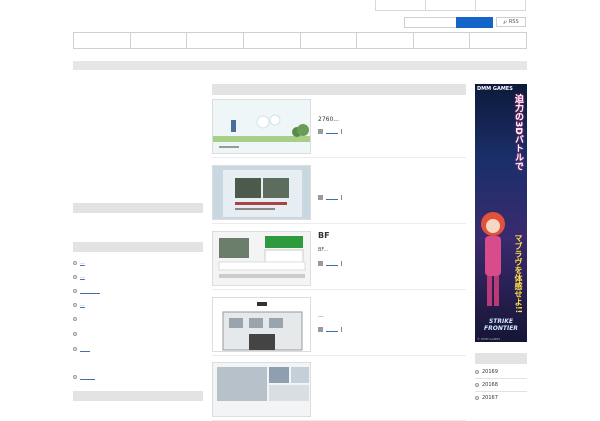  What do you see at coordinates (518, 274) in the screenshot?
I see `ad-subline: マブラヴを体感せよ!!` at bounding box center [518, 274].